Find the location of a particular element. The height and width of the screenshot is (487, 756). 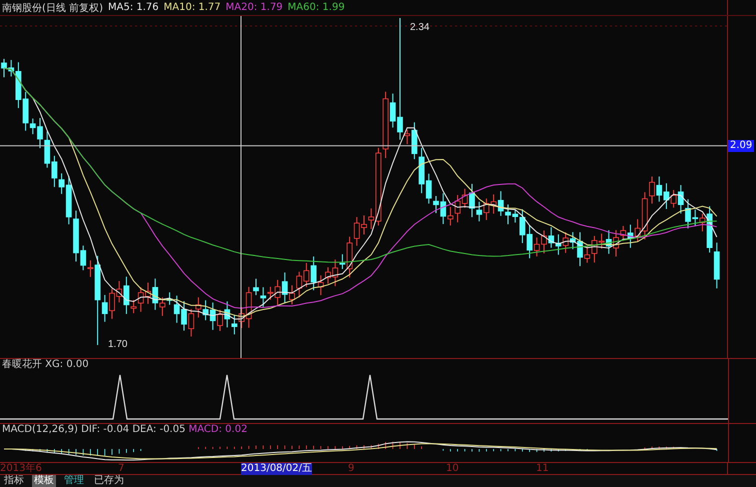

high-price-label: 2.34 is located at coordinates (420, 28).